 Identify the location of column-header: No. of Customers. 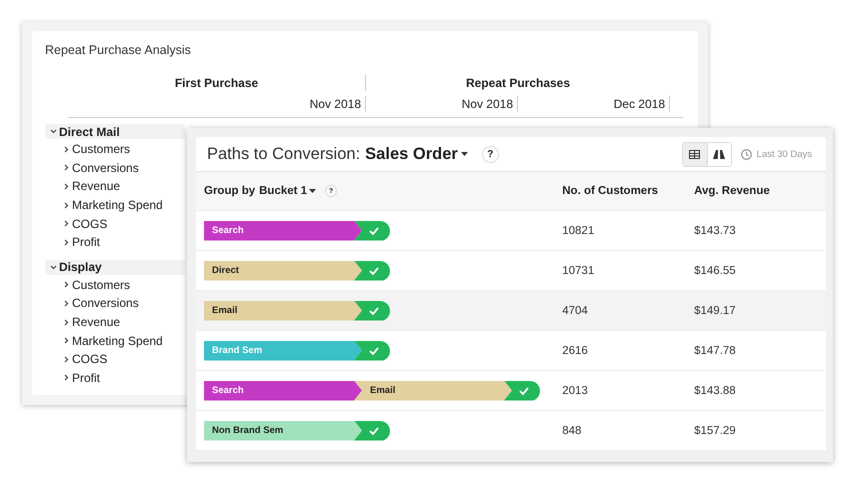
(611, 191).